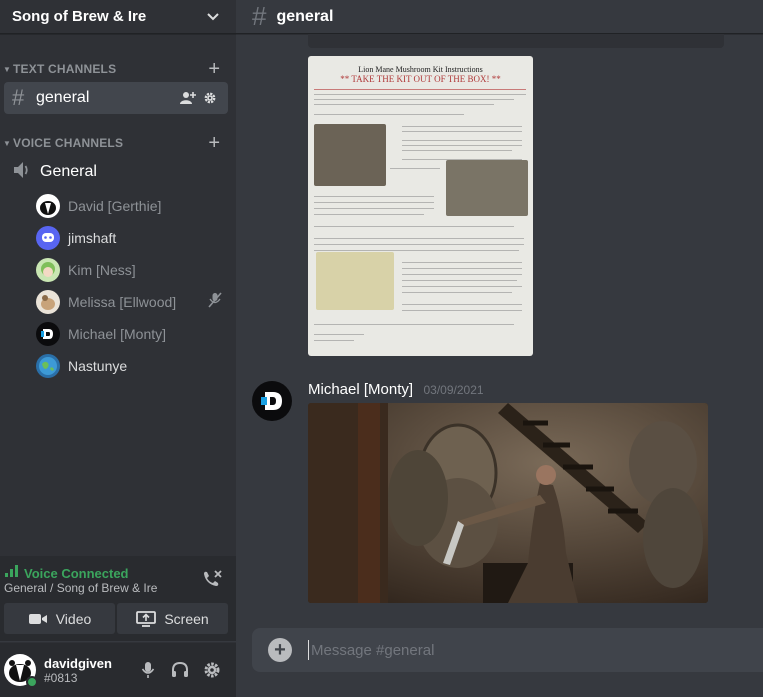  What do you see at coordinates (186, 618) in the screenshot?
I see `screen-button-label: Screen` at bounding box center [186, 618].